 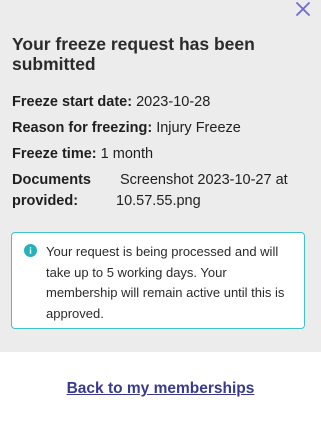 I want to click on freeze-start-row: Freeze start date: 2023-10-28, so click(x=162, y=105).